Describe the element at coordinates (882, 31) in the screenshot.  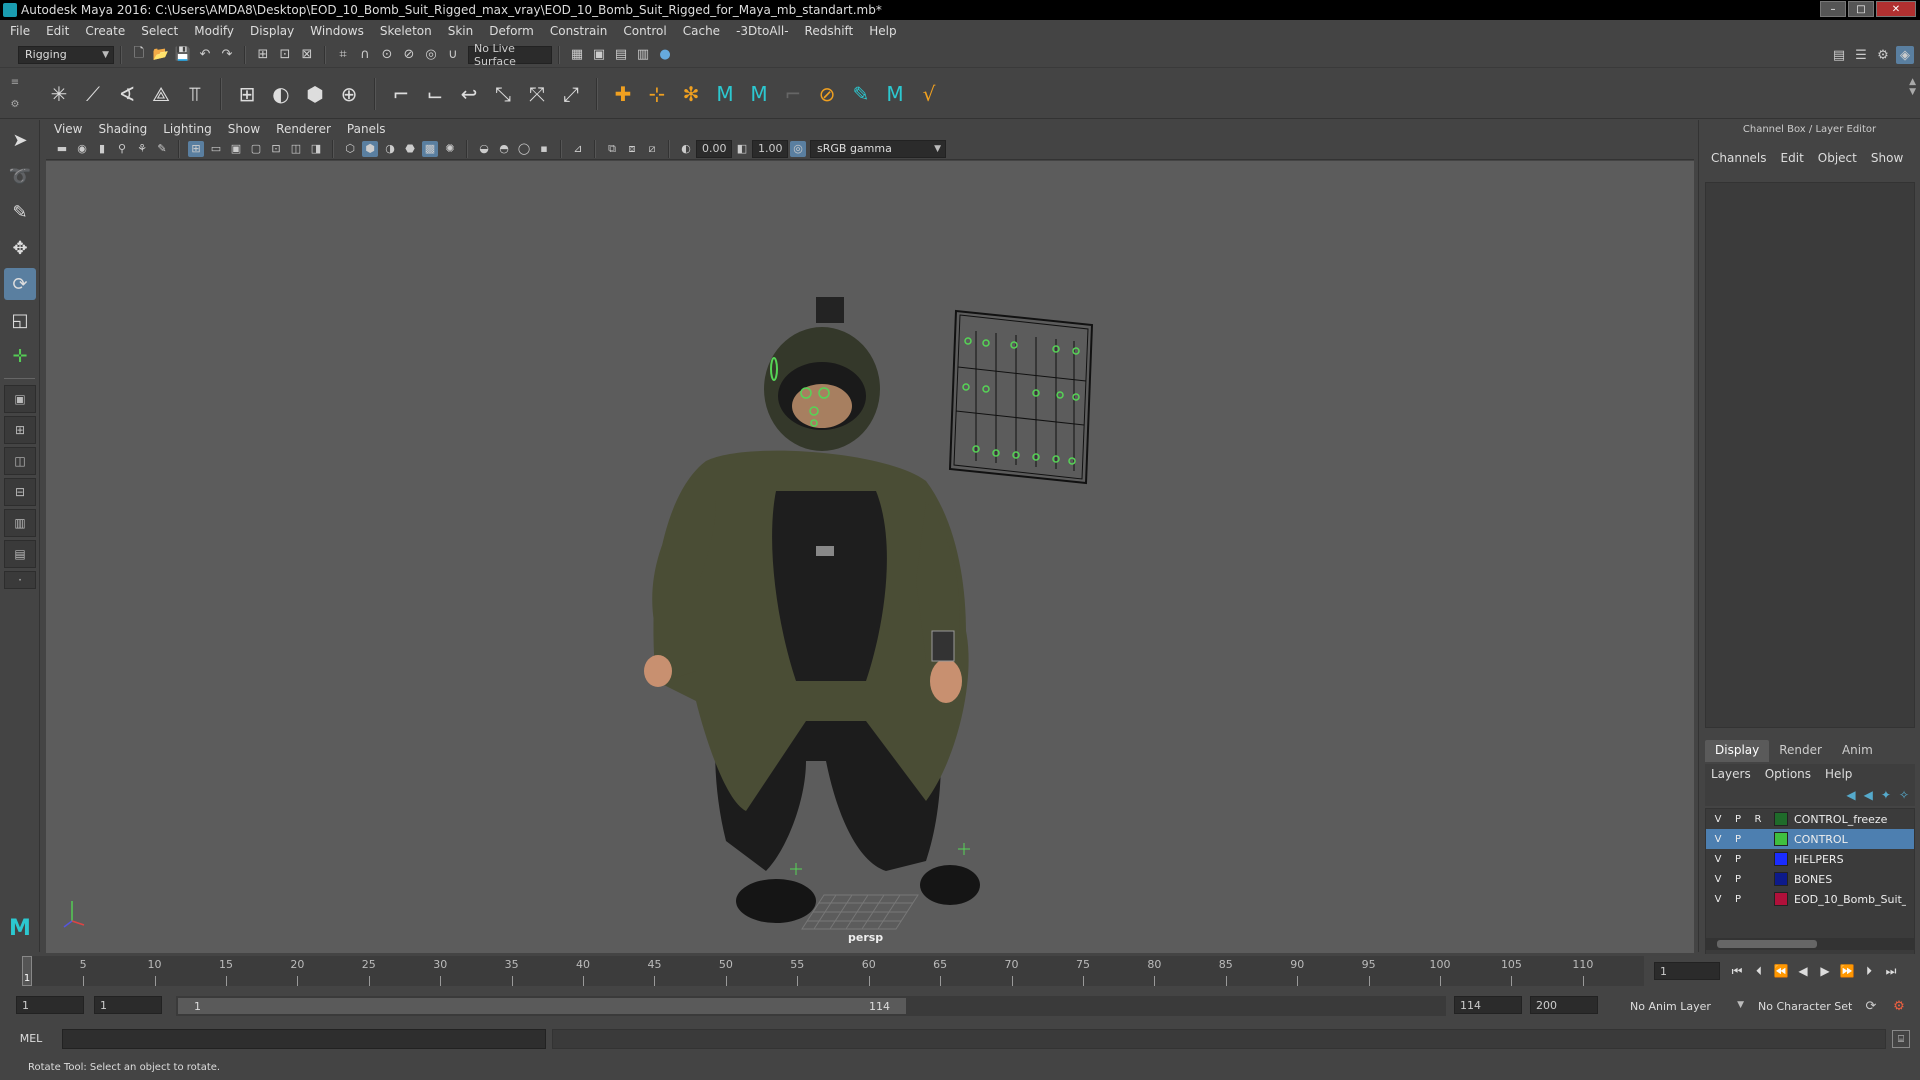
I see `menu-help: Help` at that location.